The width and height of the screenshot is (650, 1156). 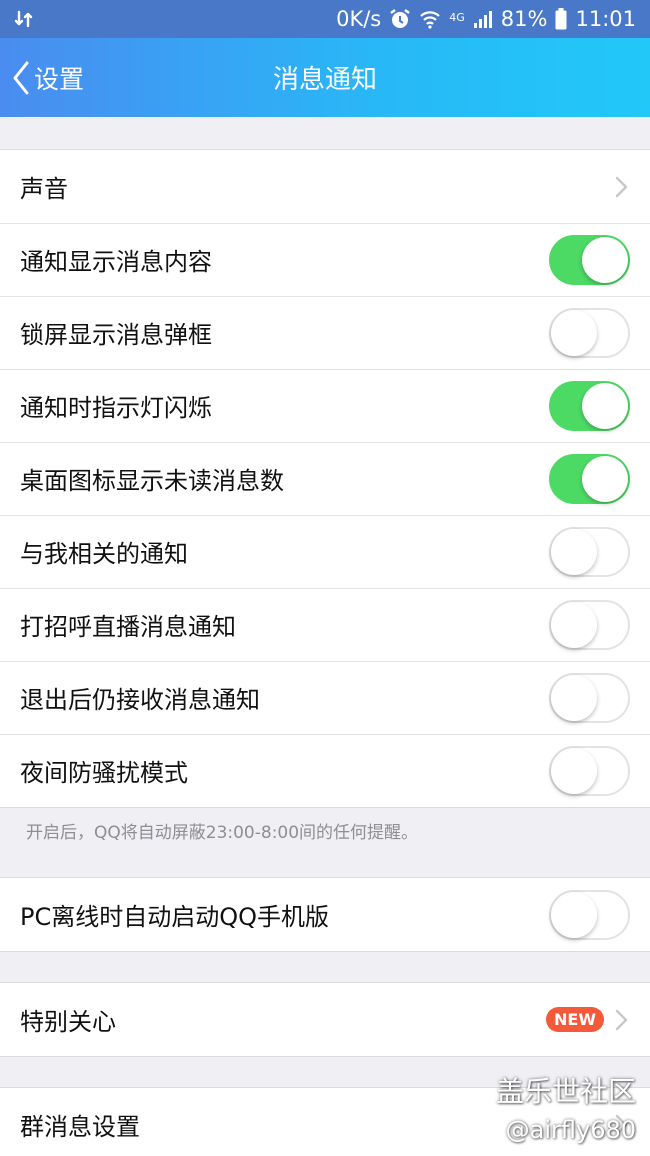 I want to click on pc-offline-group: PC离线时自动启动QQ手机版, so click(x=325, y=914).